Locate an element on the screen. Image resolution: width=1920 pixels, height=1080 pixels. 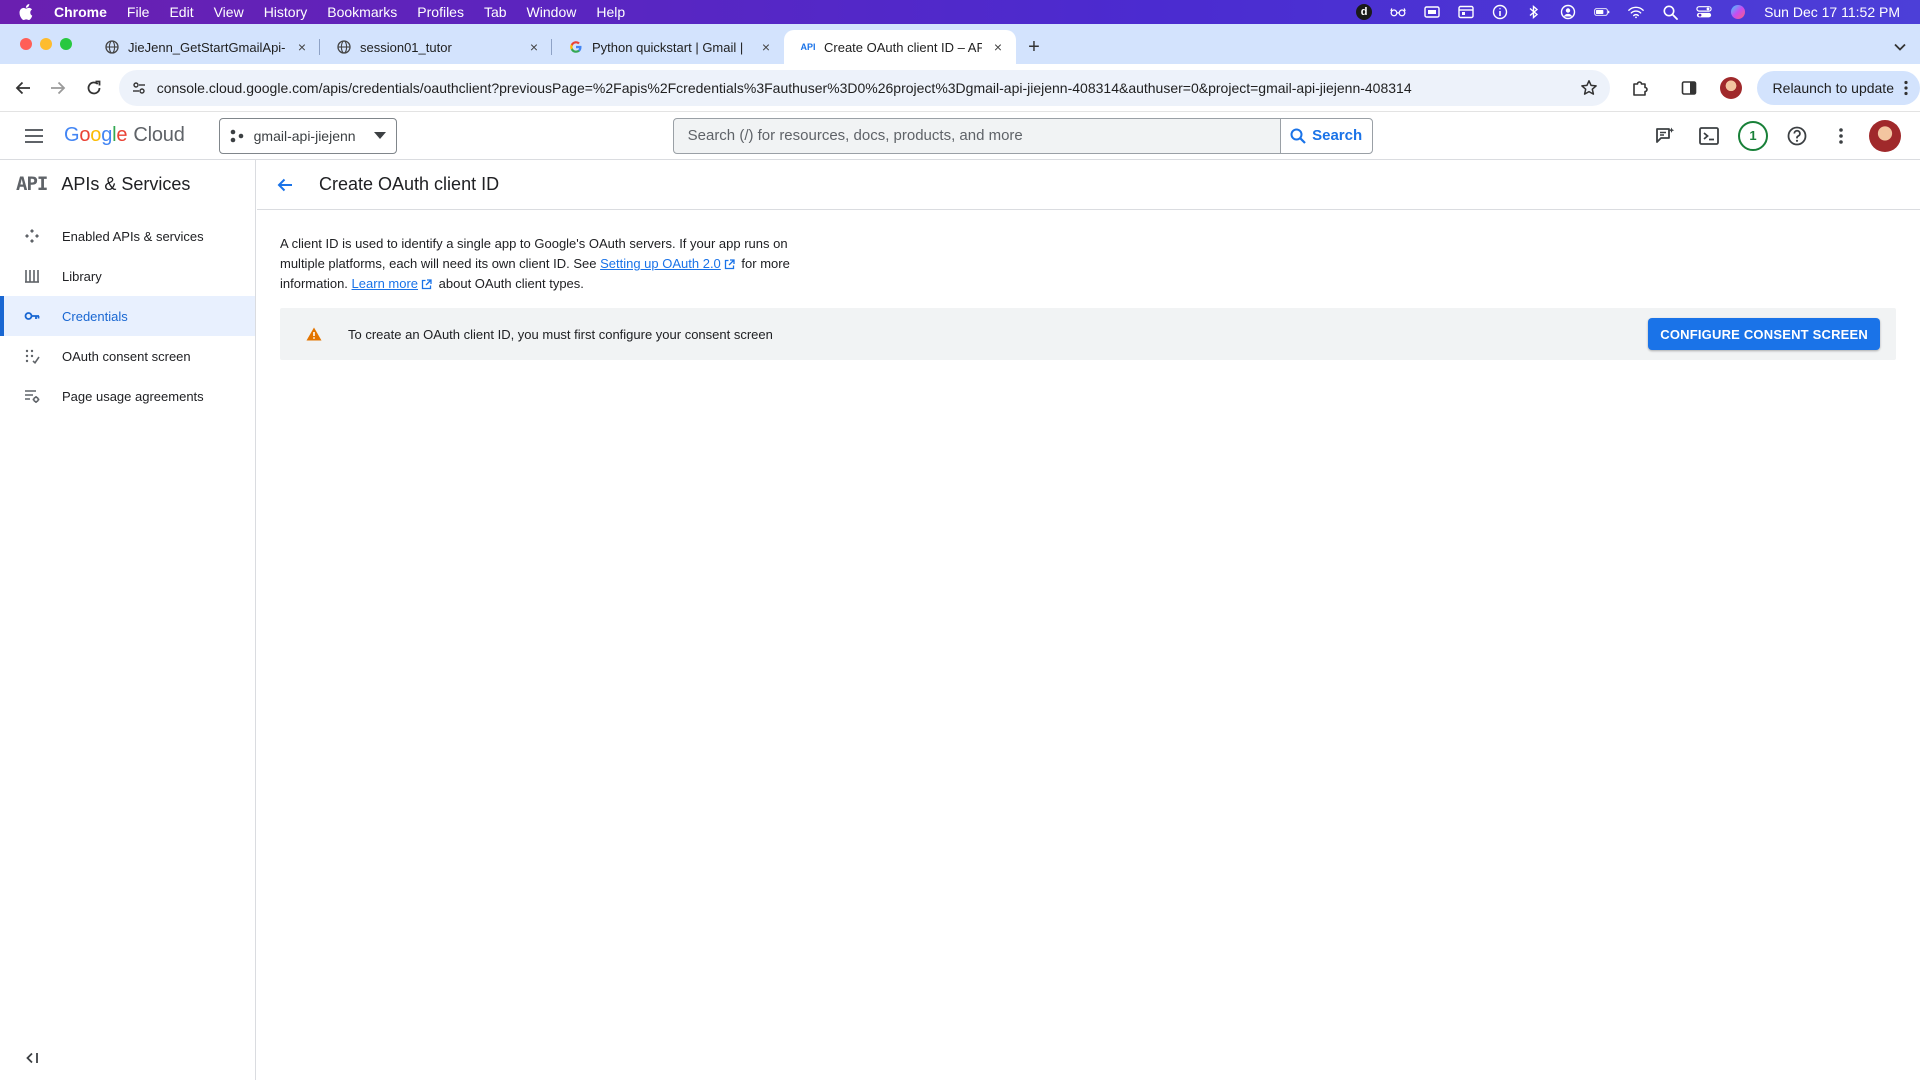
menu-profiles: Profiles is located at coordinates (440, 12).